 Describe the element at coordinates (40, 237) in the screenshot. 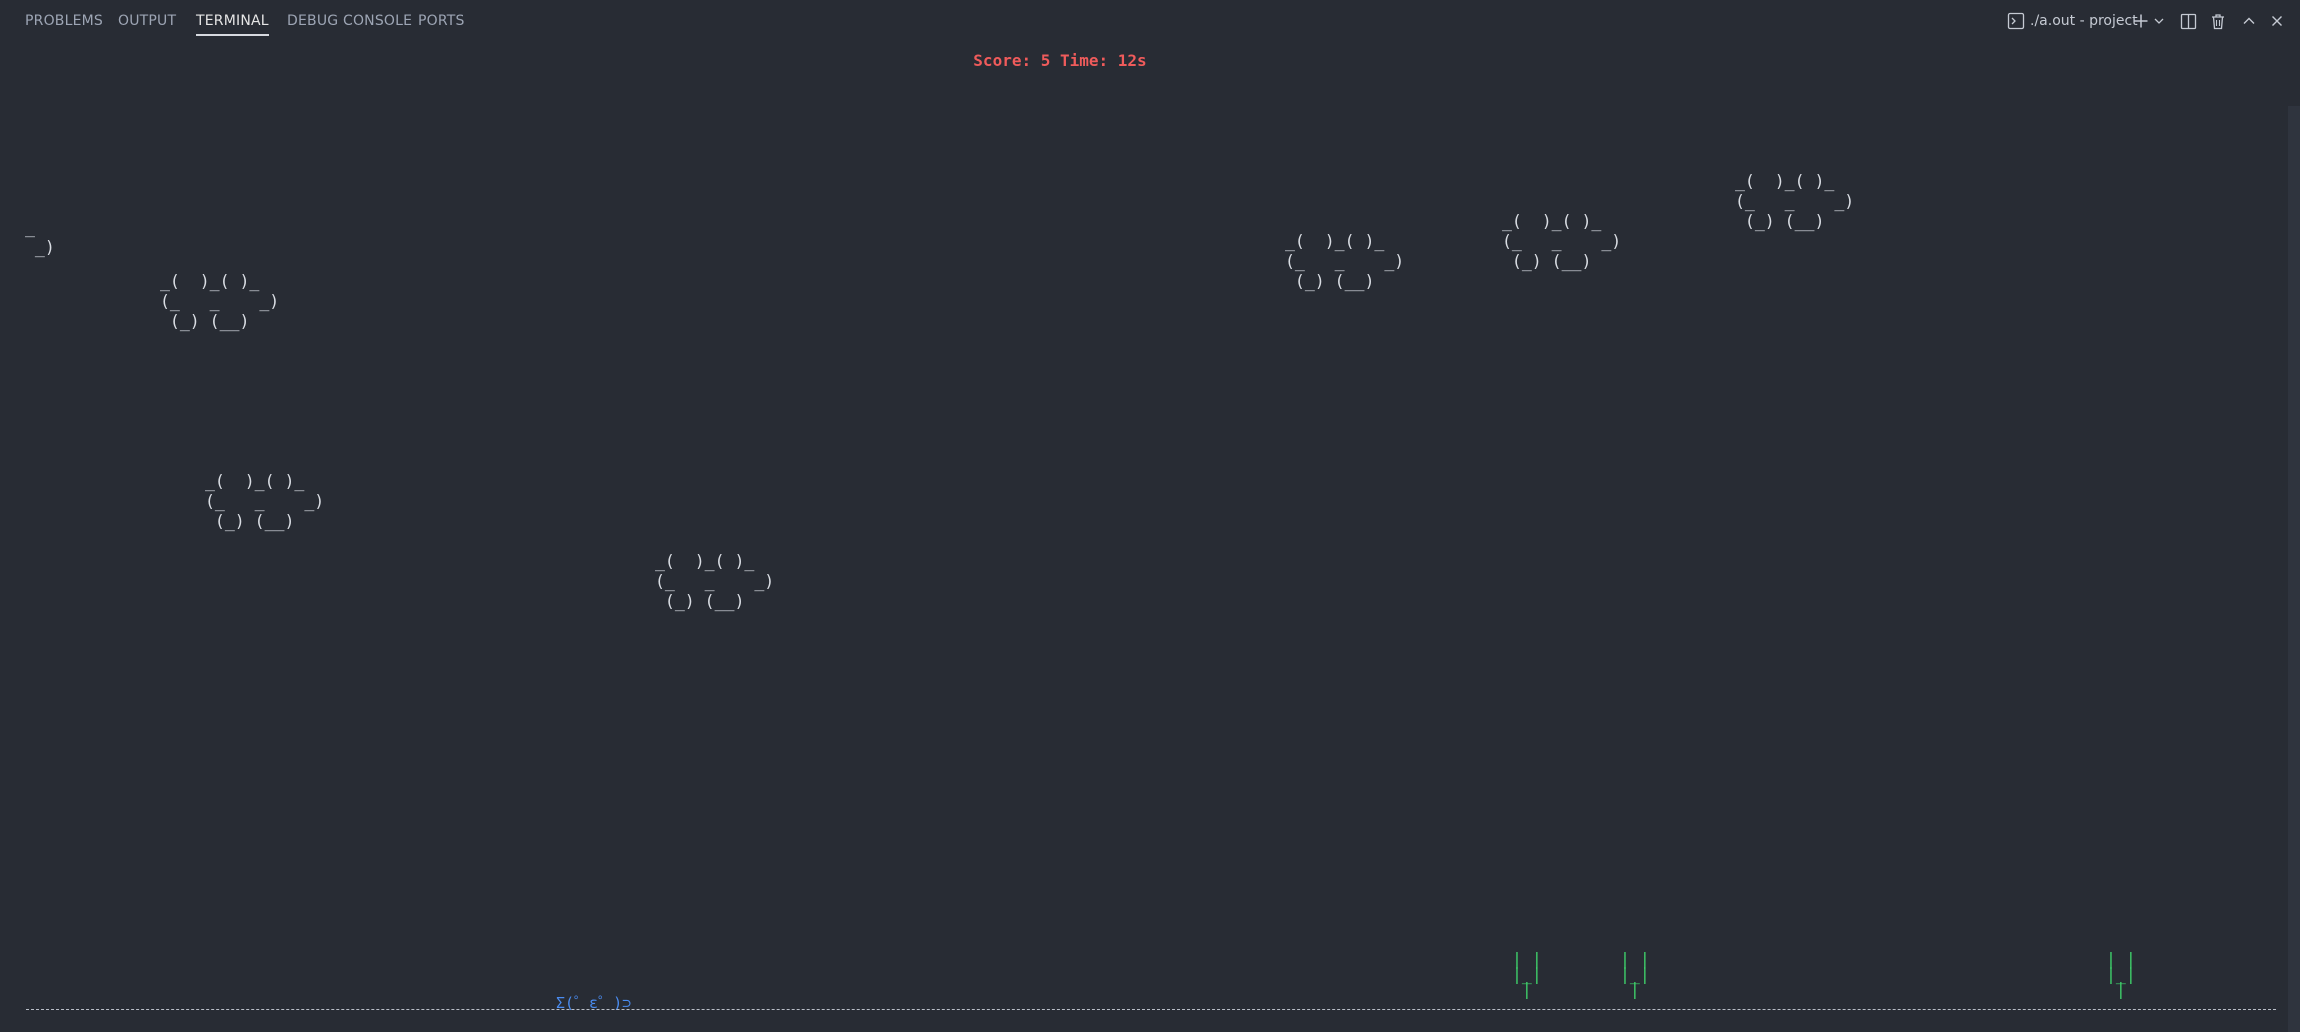

I see `partial-cloud: _ _)` at that location.